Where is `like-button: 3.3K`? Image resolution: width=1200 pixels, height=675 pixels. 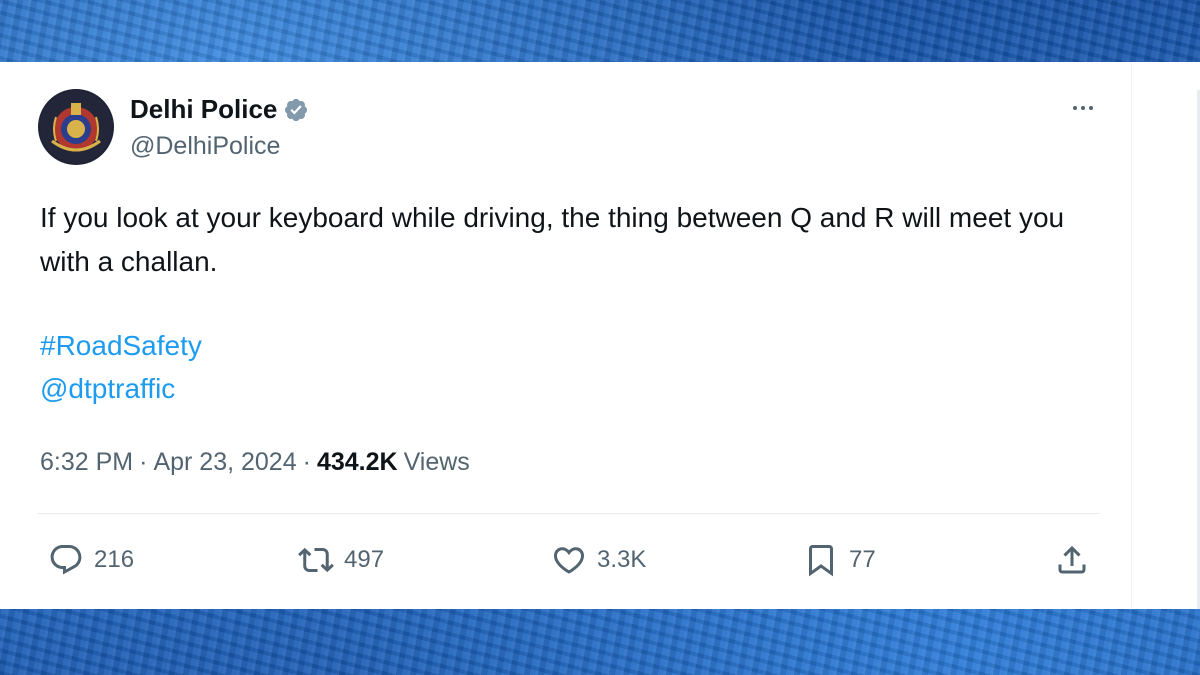
like-button: 3.3K is located at coordinates (598, 560).